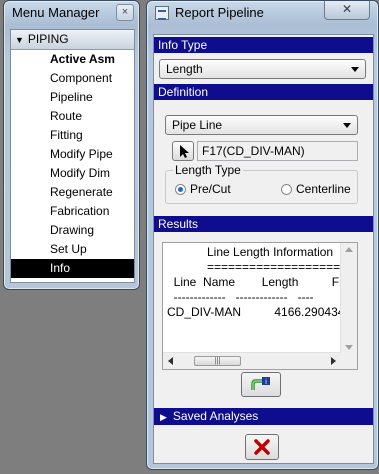 The width and height of the screenshot is (379, 474). I want to click on results-line: ------------- ------------- ----, so click(240, 297).